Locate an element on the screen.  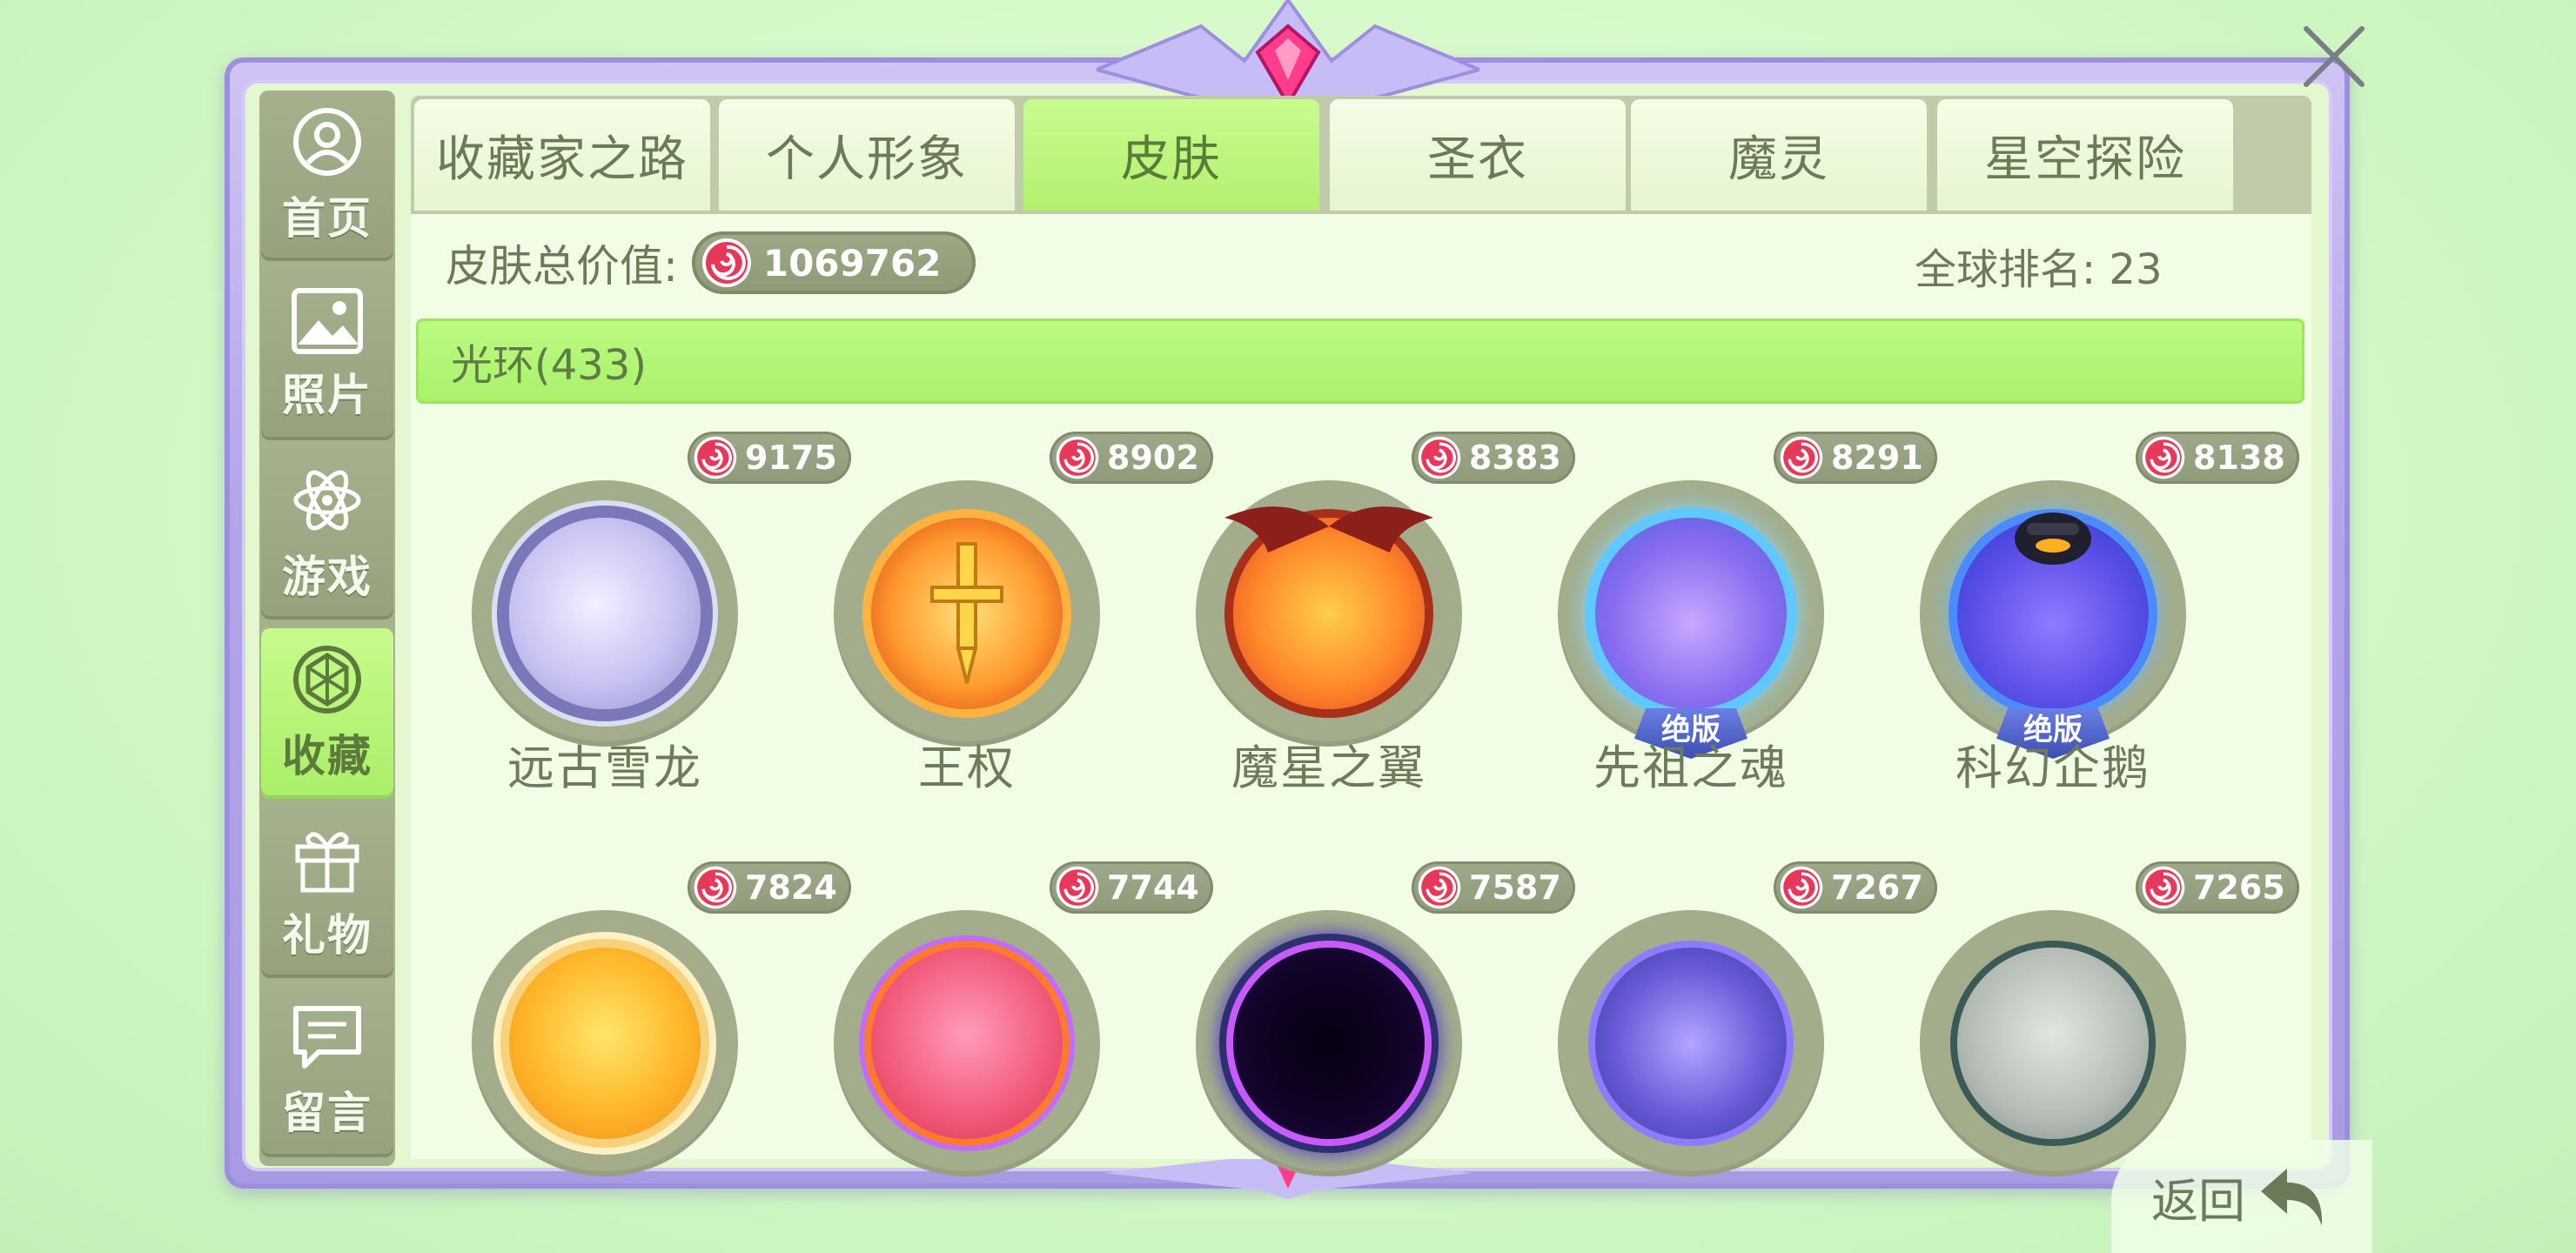
return-arrow-icon is located at coordinates (2292, 1197).